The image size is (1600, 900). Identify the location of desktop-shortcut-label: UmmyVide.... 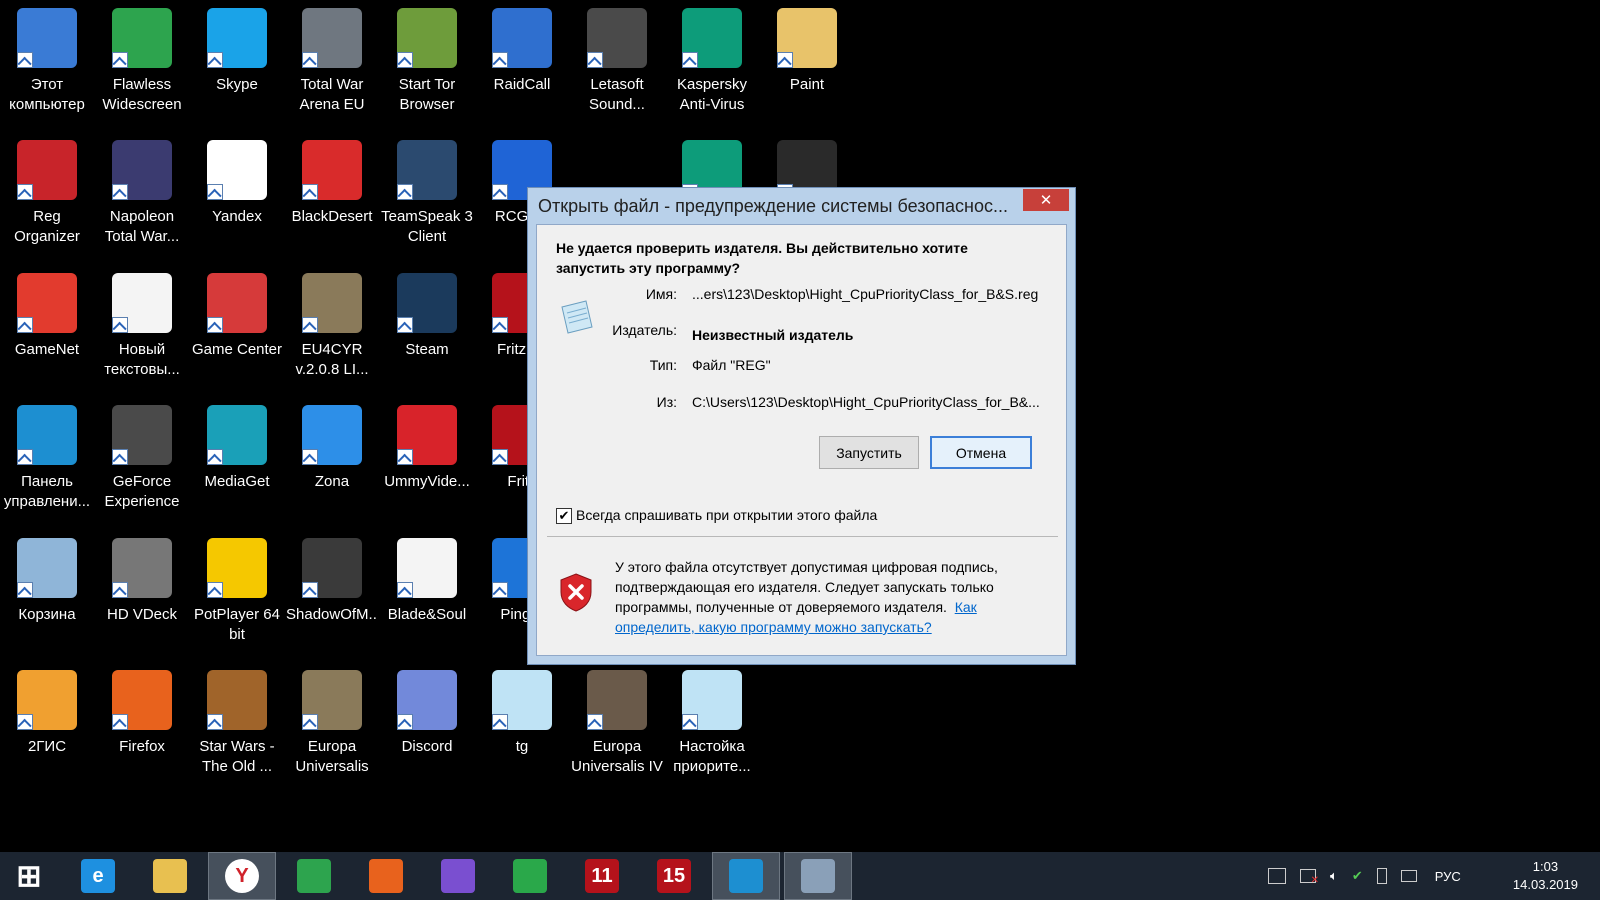
(427, 481).